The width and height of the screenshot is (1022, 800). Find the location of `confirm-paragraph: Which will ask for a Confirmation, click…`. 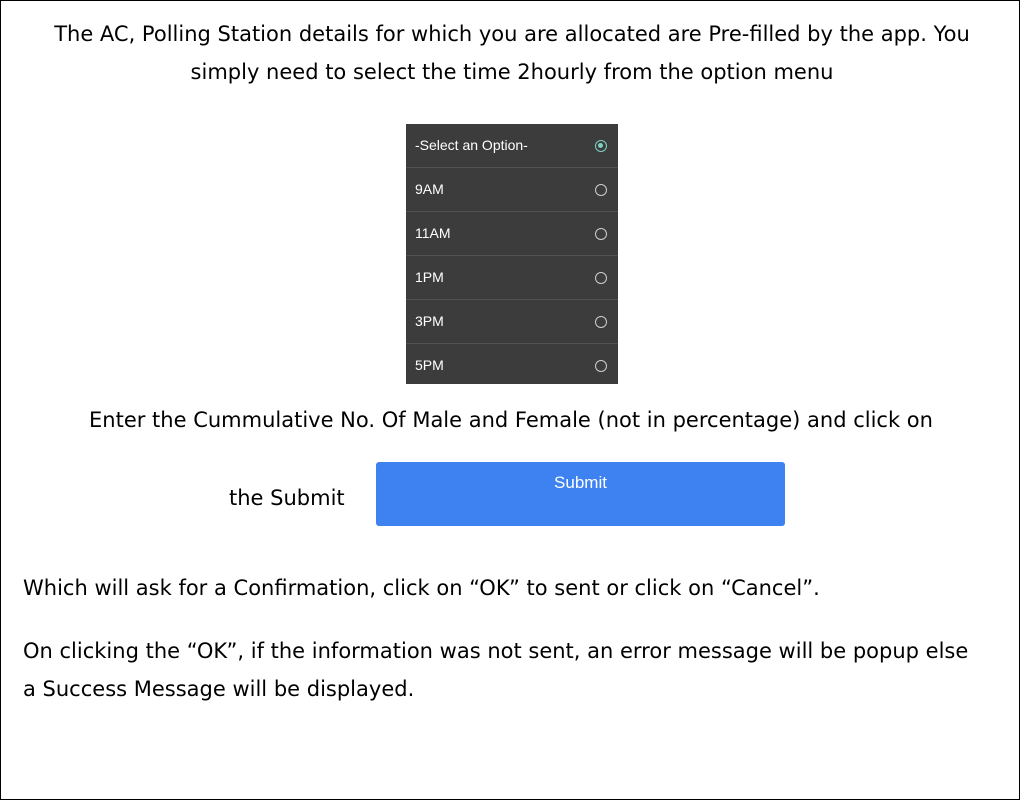

confirm-paragraph: Which will ask for a Confirmation, click… is located at coordinates (421, 588).